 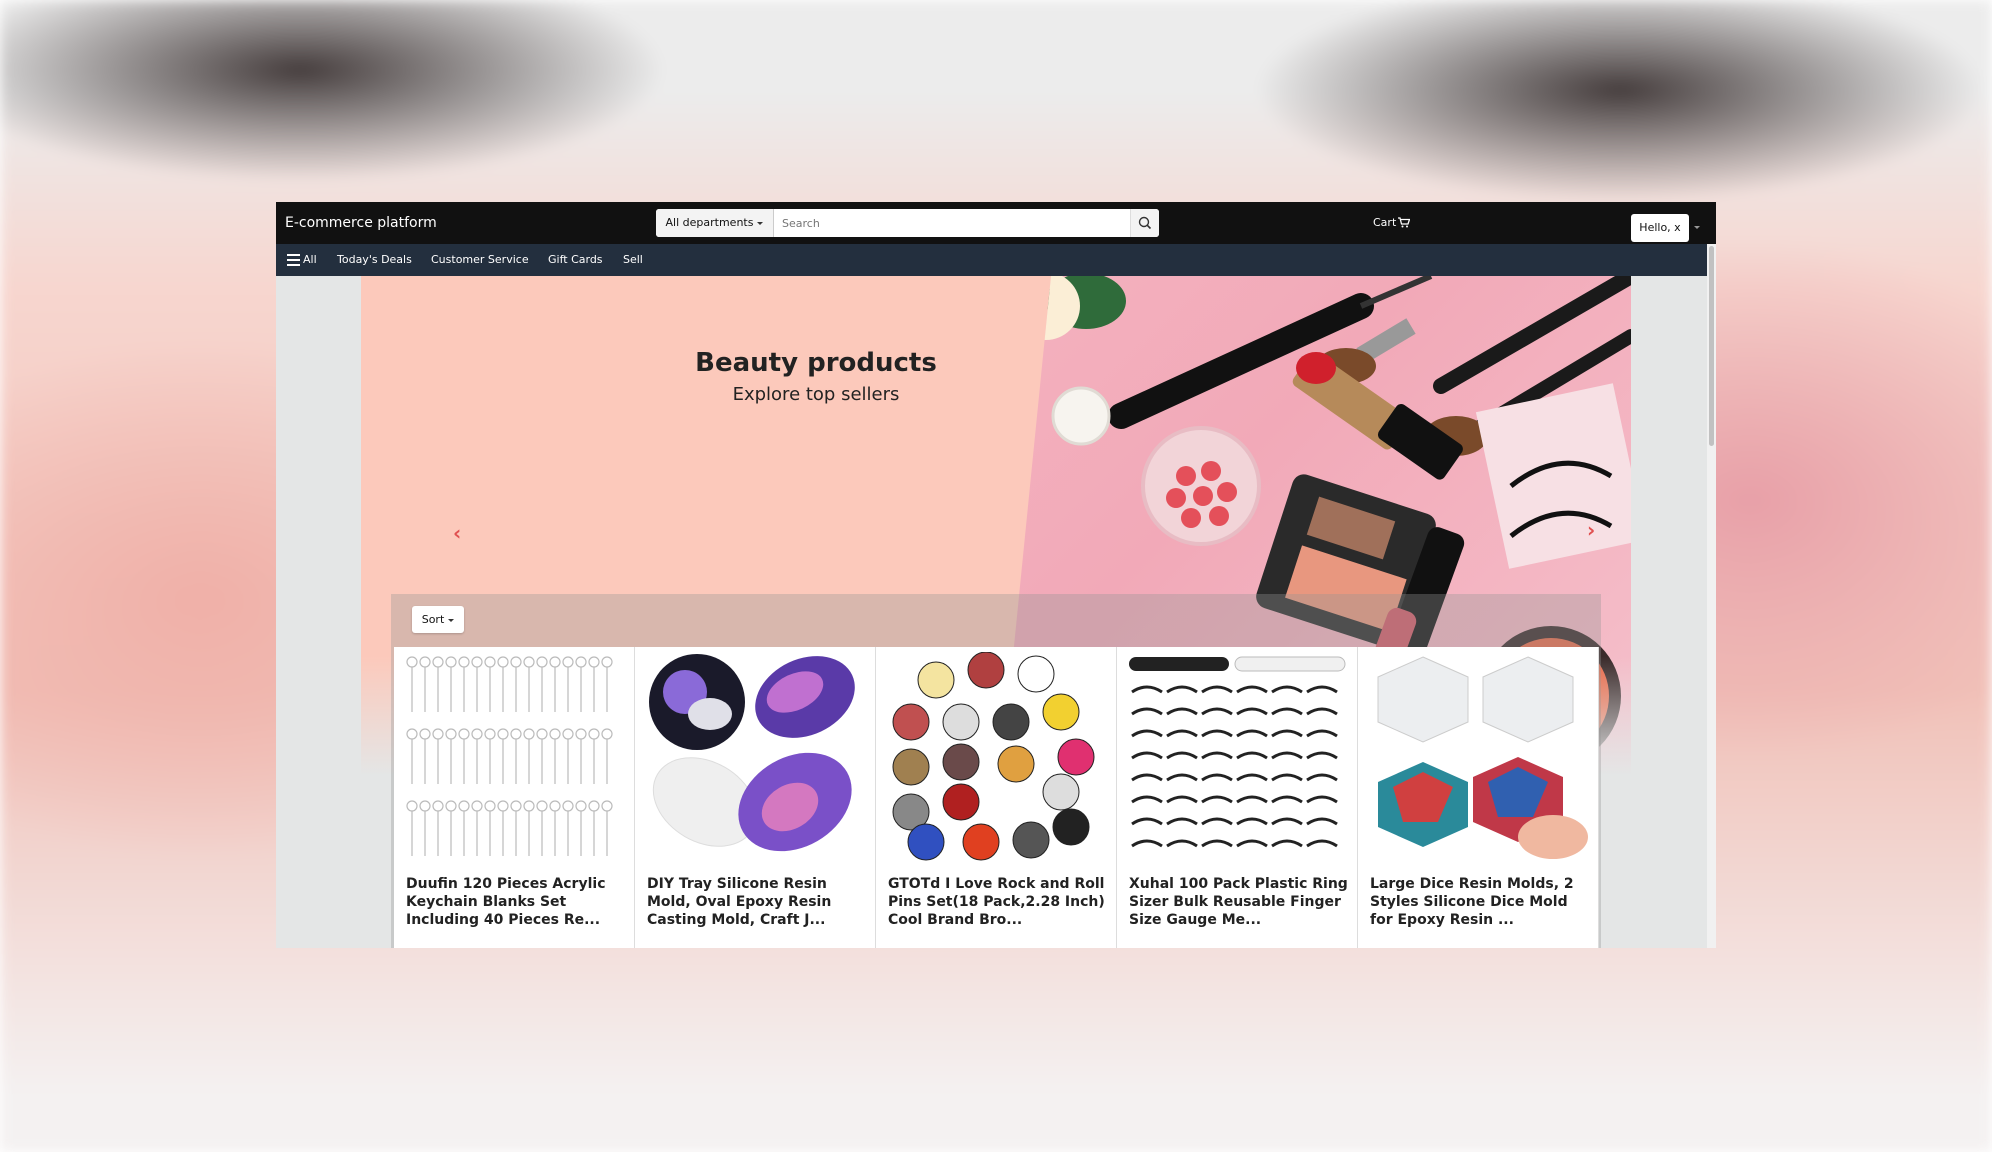 I want to click on nav-customer-service: Customer Service, so click(x=480, y=259).